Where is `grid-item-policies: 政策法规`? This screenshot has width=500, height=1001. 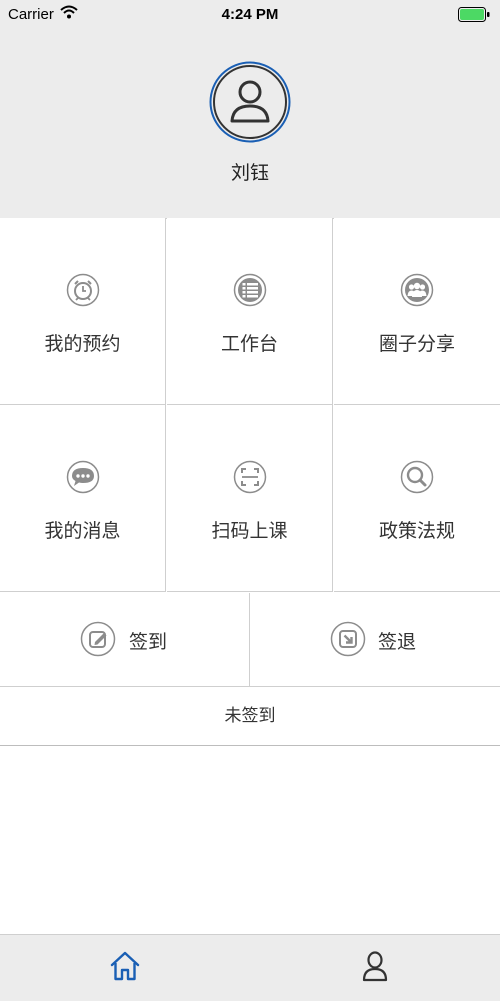
grid-item-policies: 政策法规 is located at coordinates (417, 498).